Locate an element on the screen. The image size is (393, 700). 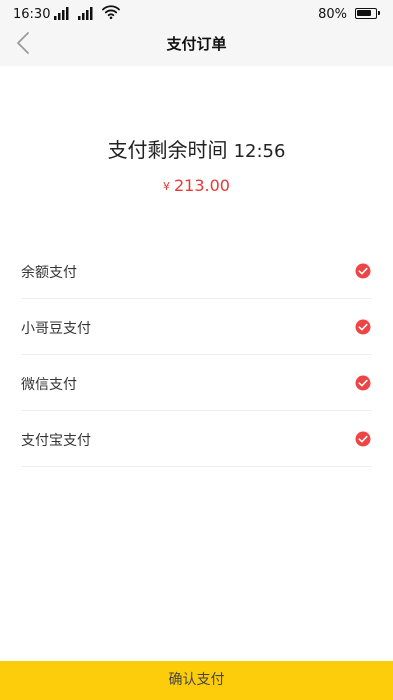
payment-method-wechat: 微信支付 is located at coordinates (196, 383).